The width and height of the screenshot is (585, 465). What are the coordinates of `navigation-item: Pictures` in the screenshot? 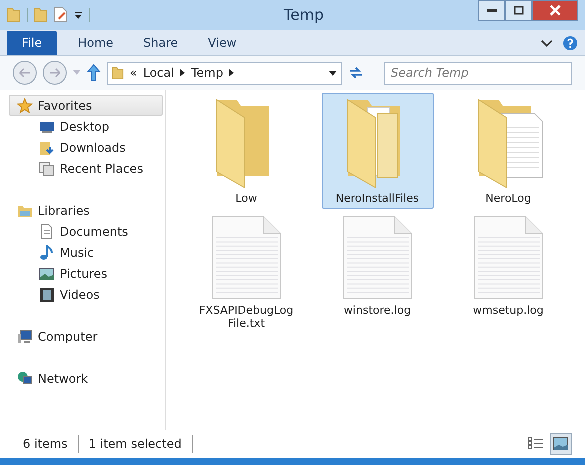 It's located at (86, 273).